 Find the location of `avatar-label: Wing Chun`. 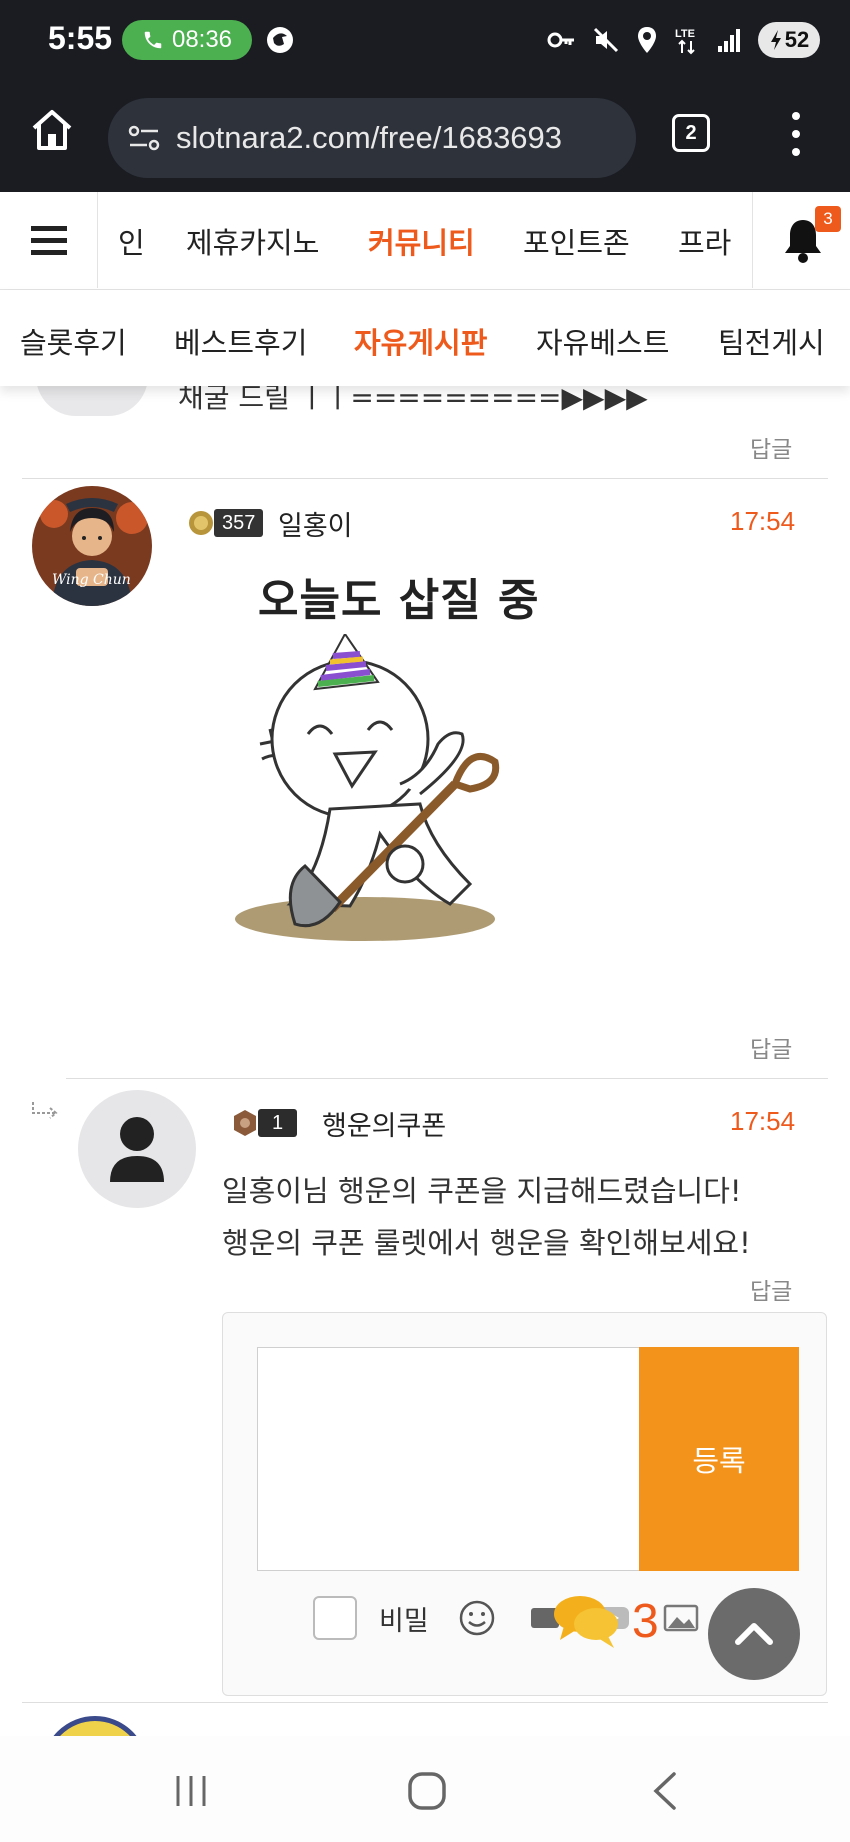

avatar-label: Wing Chun is located at coordinates (91, 580).